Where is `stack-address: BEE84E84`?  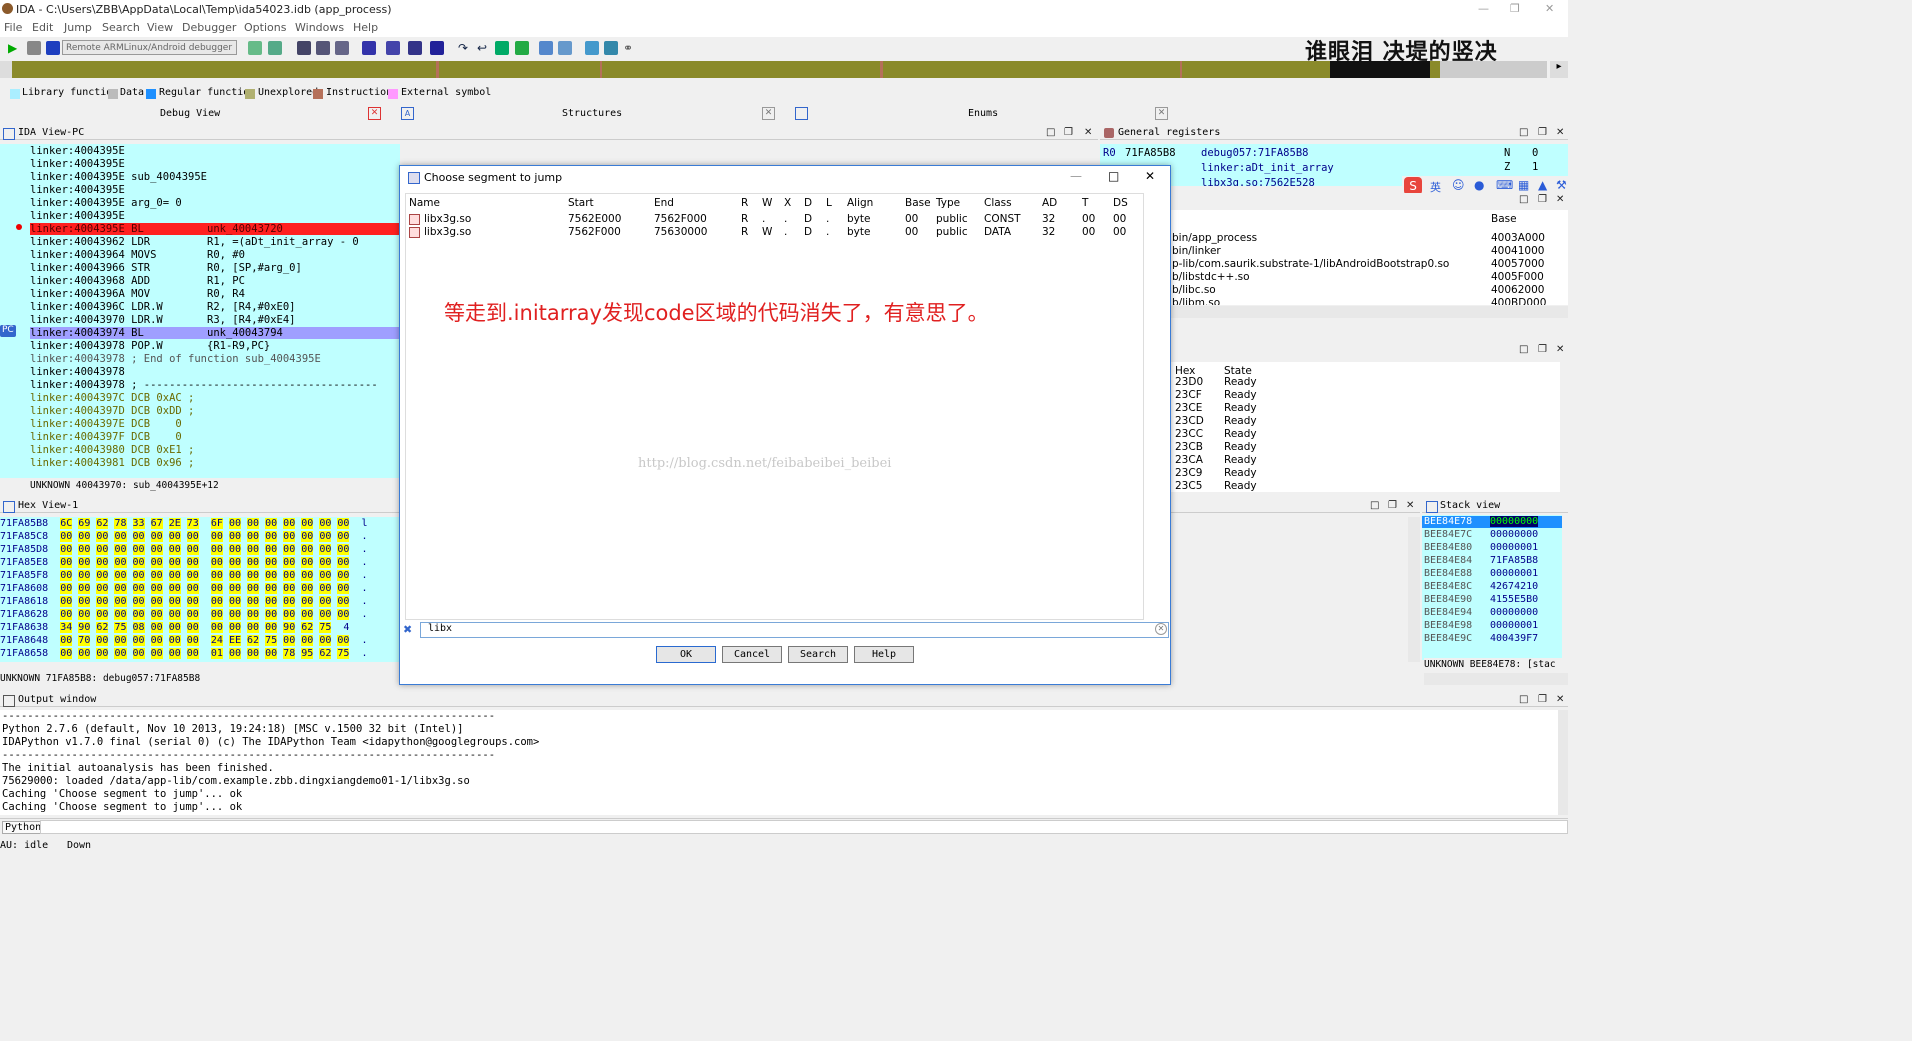 stack-address: BEE84E84 is located at coordinates (1448, 560).